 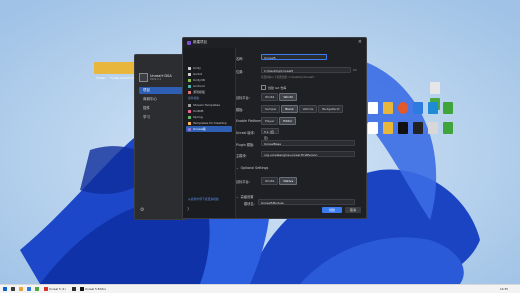 I want to click on launcher-brand: Unreal+DSA 2022.2.1, so click(x=155, y=77).